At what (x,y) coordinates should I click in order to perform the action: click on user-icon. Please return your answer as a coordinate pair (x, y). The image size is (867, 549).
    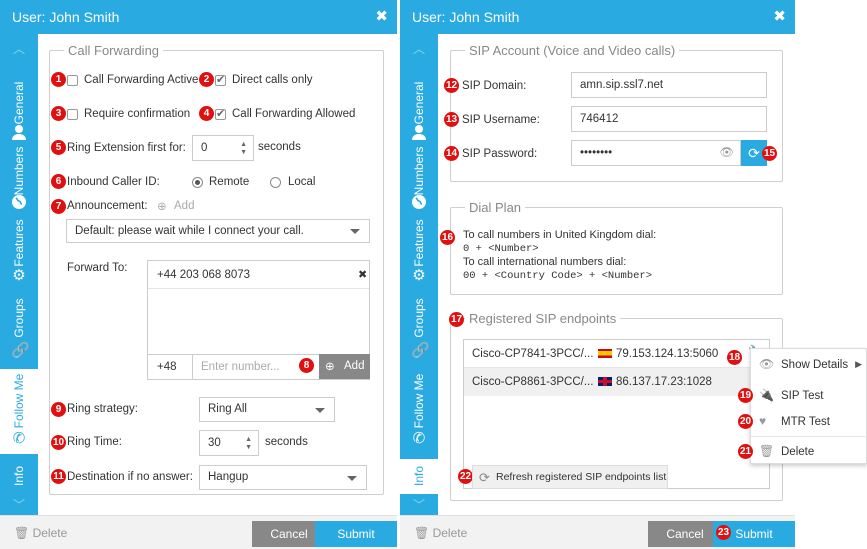
    Looking at the image, I should click on (419, 132).